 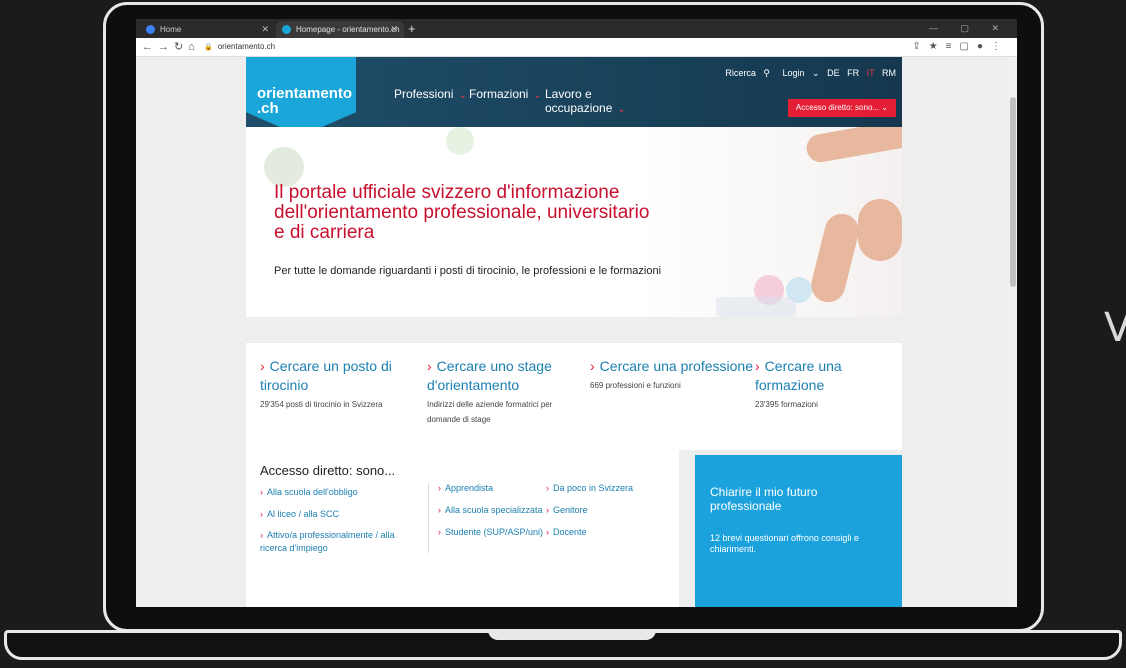 I want to click on search-label: Ricerca, so click(x=740, y=73).